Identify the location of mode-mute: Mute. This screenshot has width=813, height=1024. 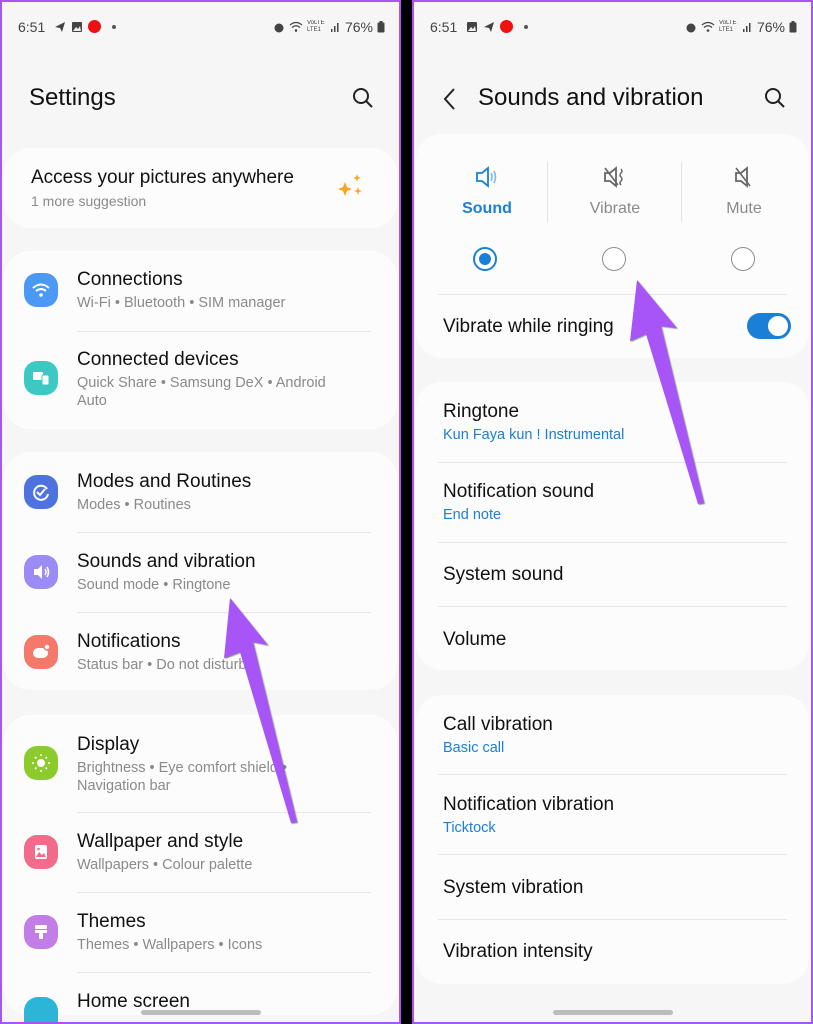
(744, 176).